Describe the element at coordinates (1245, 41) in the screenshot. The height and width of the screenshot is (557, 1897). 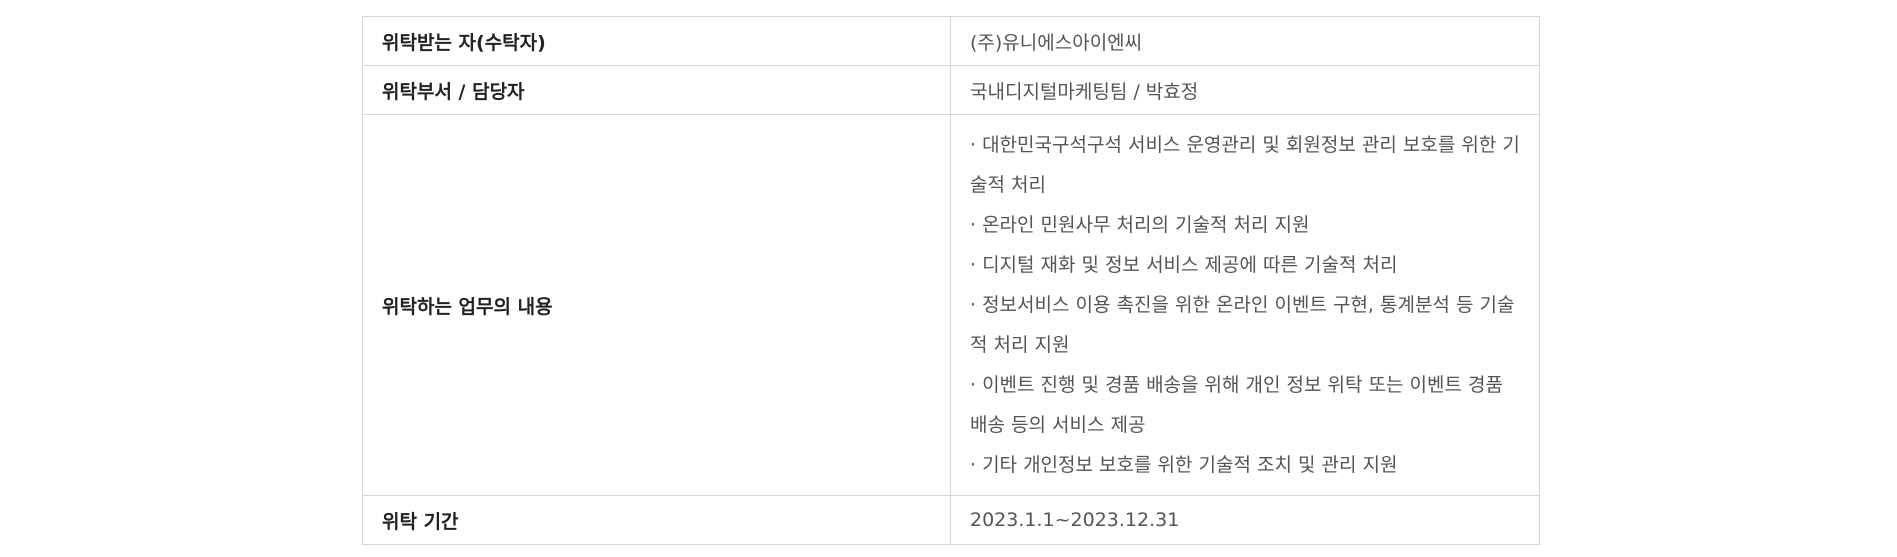
I see `row-value: (주)유니에스아이엔씨` at that location.